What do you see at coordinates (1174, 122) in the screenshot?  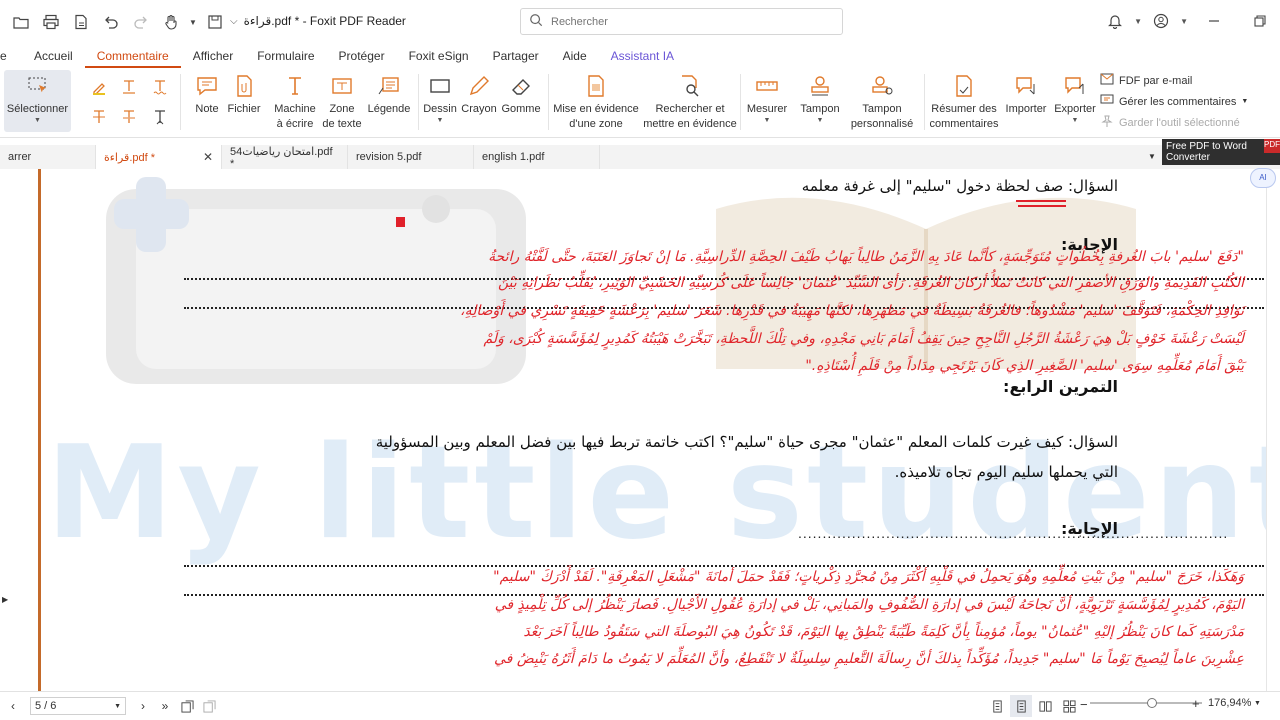 I see `keep-tool-selected-button: Garder l'outil sélectionné` at bounding box center [1174, 122].